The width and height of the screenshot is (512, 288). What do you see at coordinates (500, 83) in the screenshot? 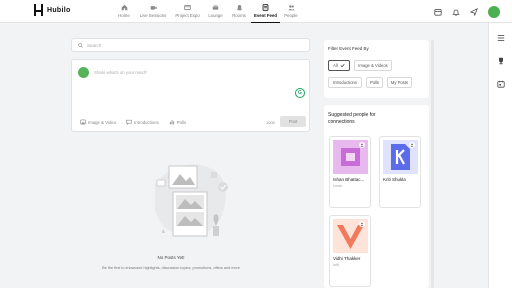
I see `agenda-icon` at bounding box center [500, 83].